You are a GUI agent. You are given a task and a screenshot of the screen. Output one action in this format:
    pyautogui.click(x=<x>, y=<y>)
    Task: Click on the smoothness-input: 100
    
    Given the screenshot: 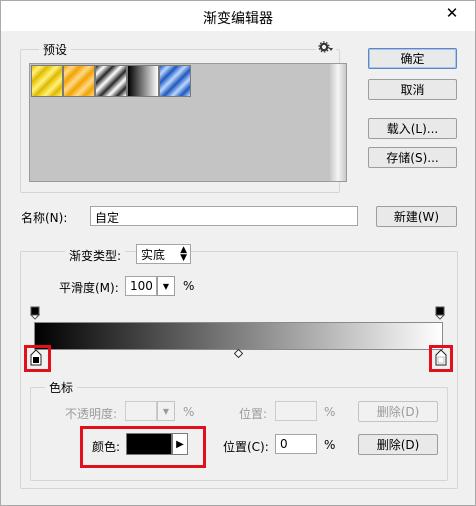 What is the action you would take?
    pyautogui.click(x=141, y=286)
    